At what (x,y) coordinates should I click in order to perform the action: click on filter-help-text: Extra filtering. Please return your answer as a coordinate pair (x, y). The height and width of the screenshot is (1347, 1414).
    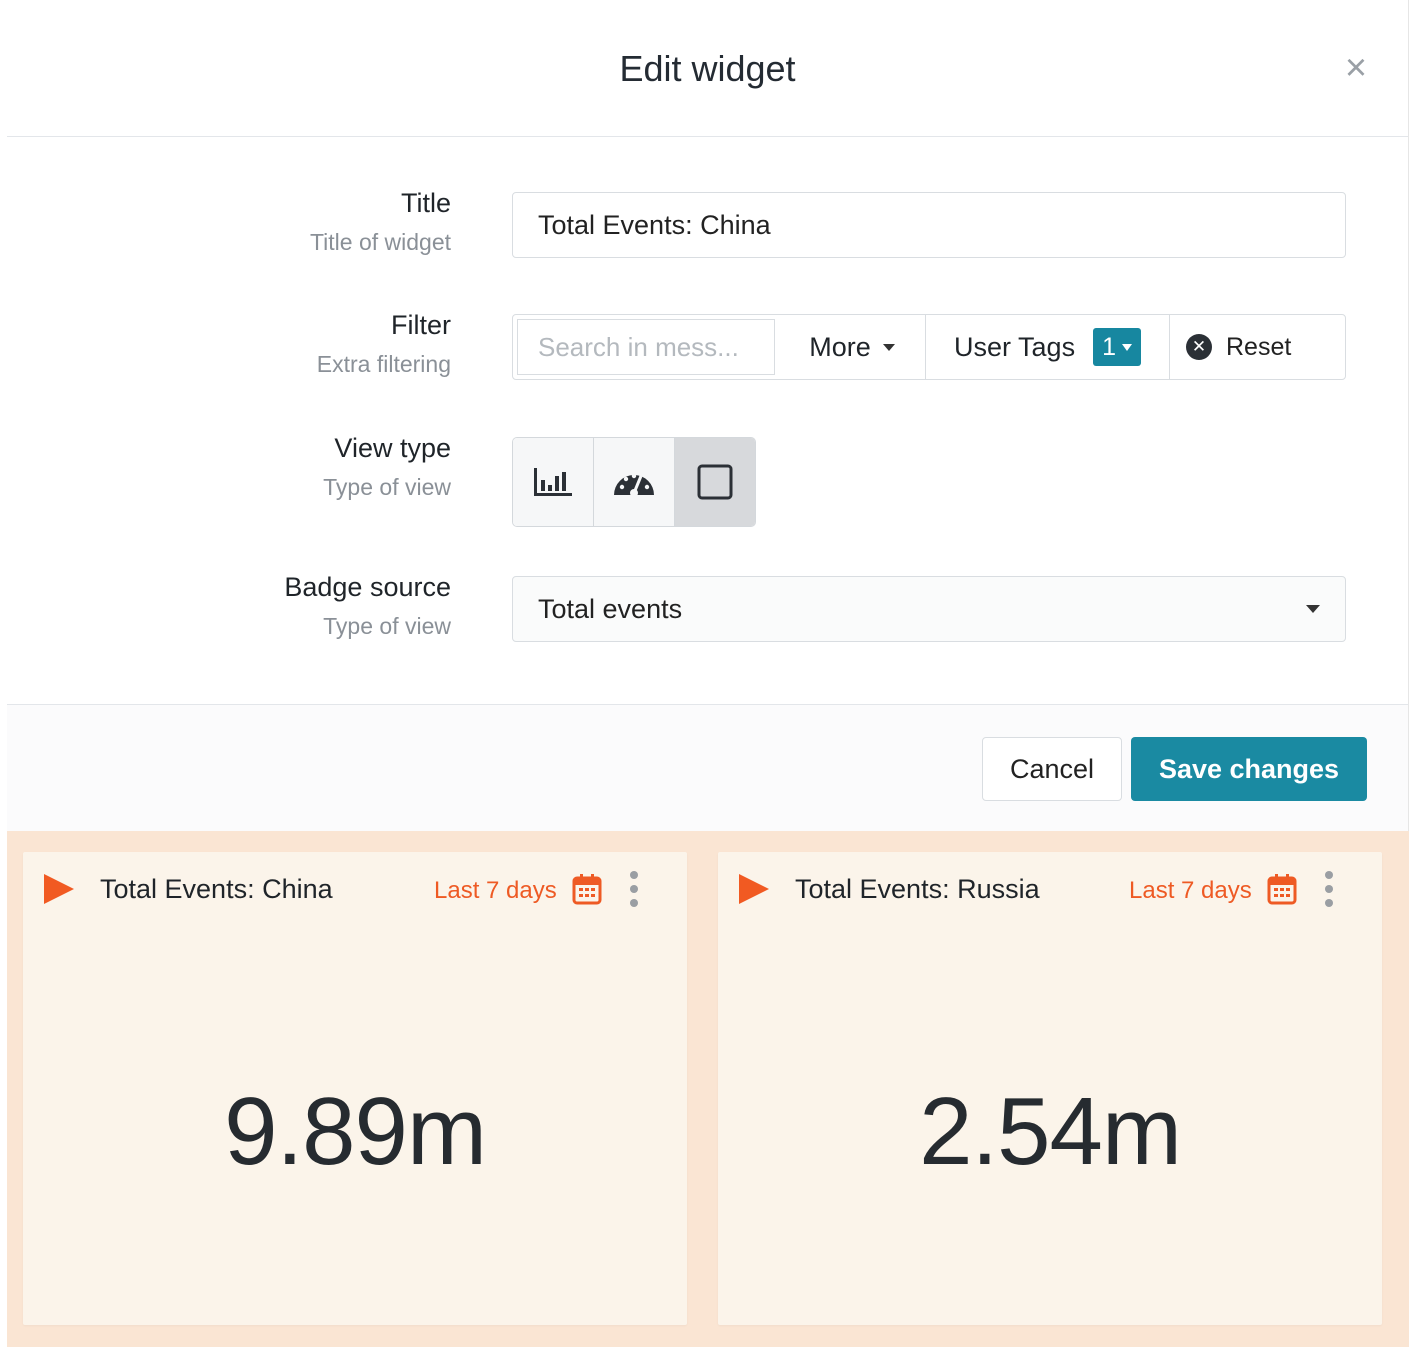
    Looking at the image, I should click on (383, 364).